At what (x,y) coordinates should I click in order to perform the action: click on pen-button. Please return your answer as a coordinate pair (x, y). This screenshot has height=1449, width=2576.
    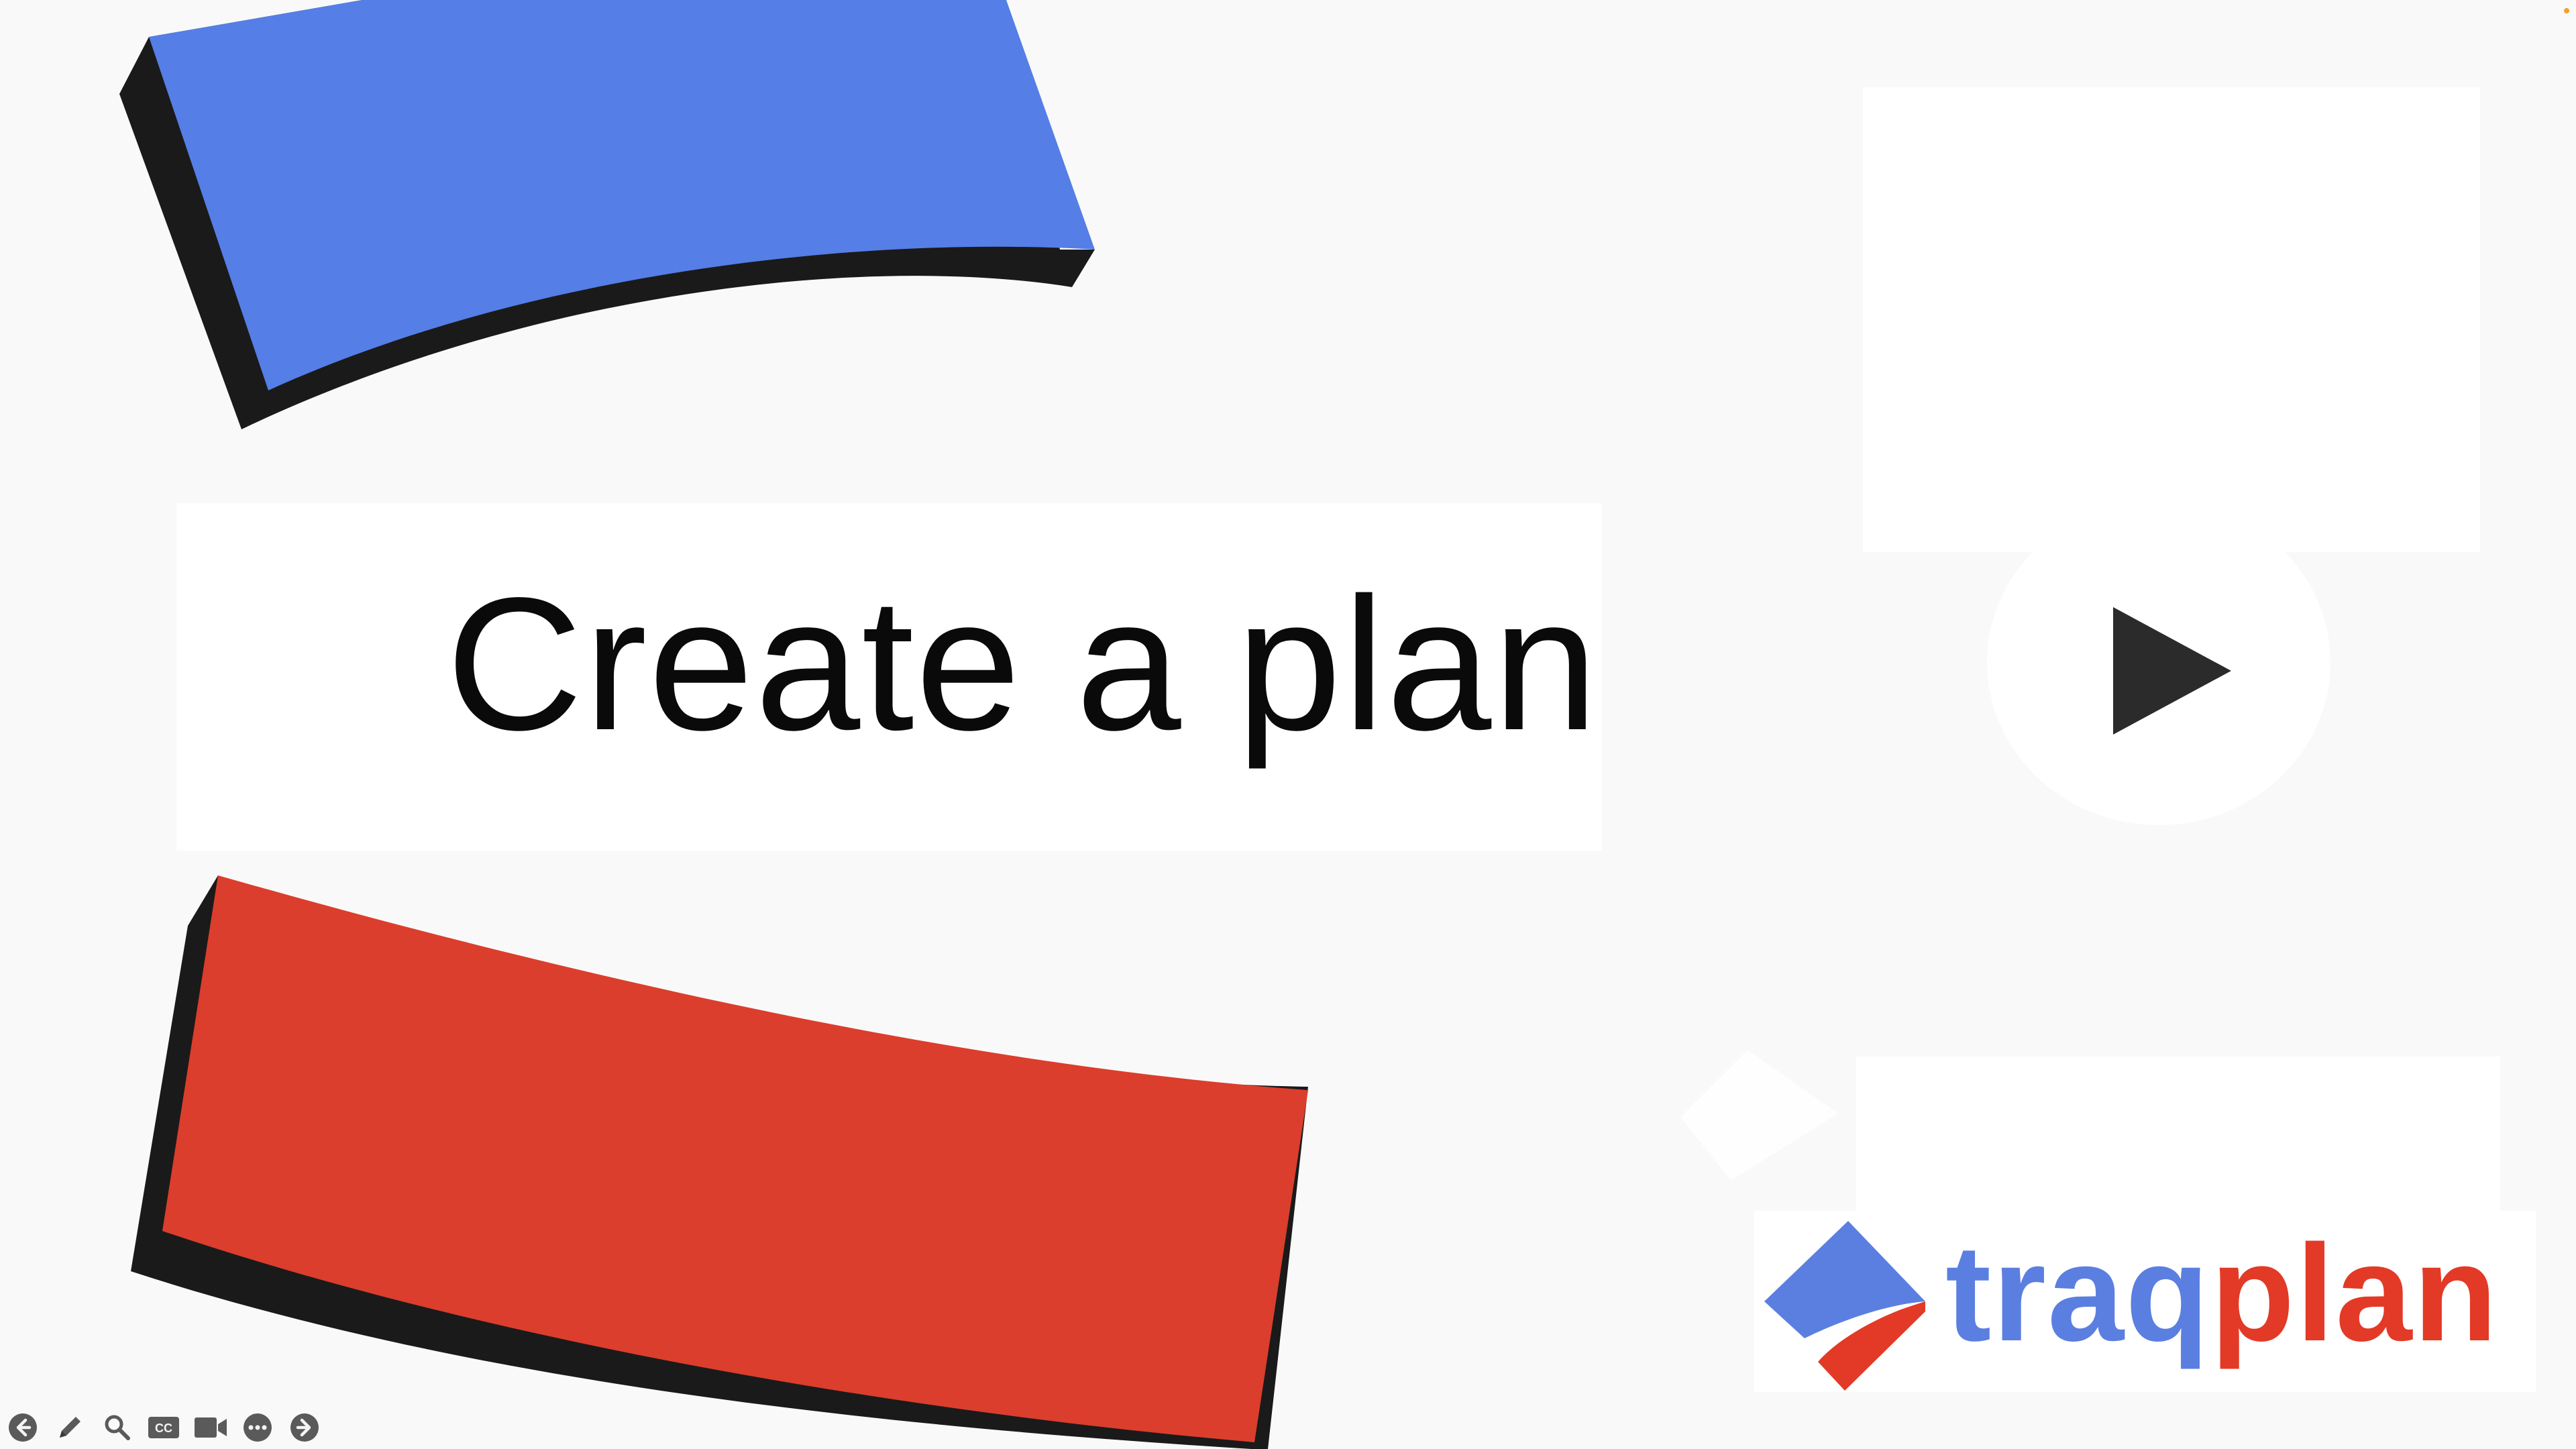
    Looking at the image, I should click on (69, 1427).